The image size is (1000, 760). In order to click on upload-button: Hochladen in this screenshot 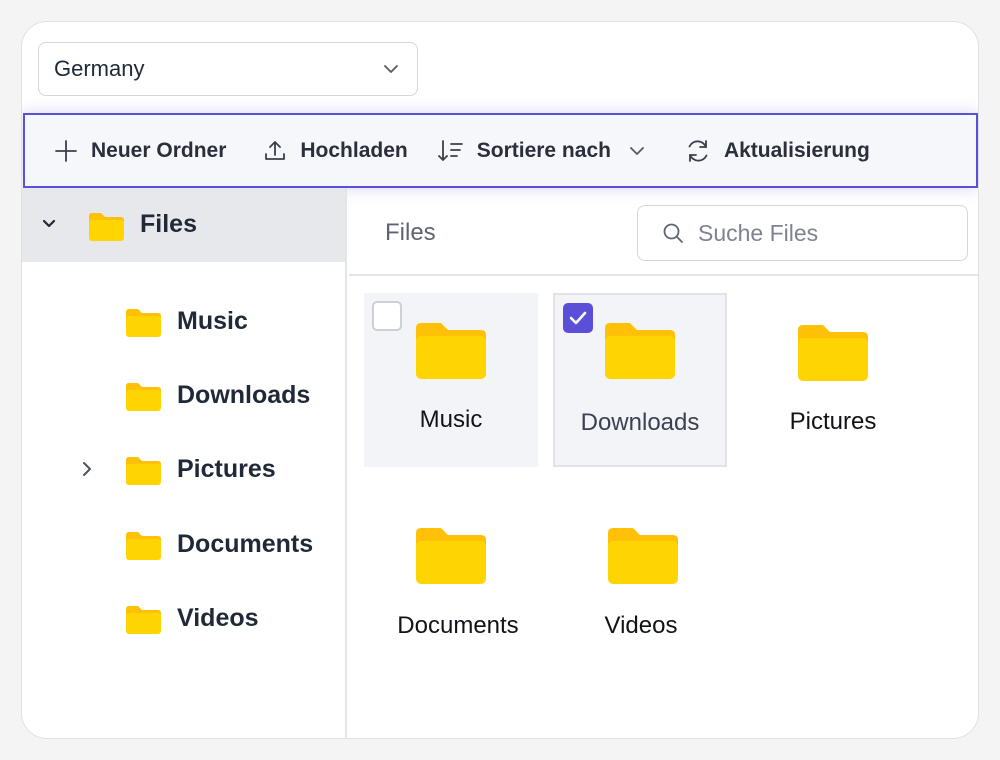, I will do `click(335, 151)`.